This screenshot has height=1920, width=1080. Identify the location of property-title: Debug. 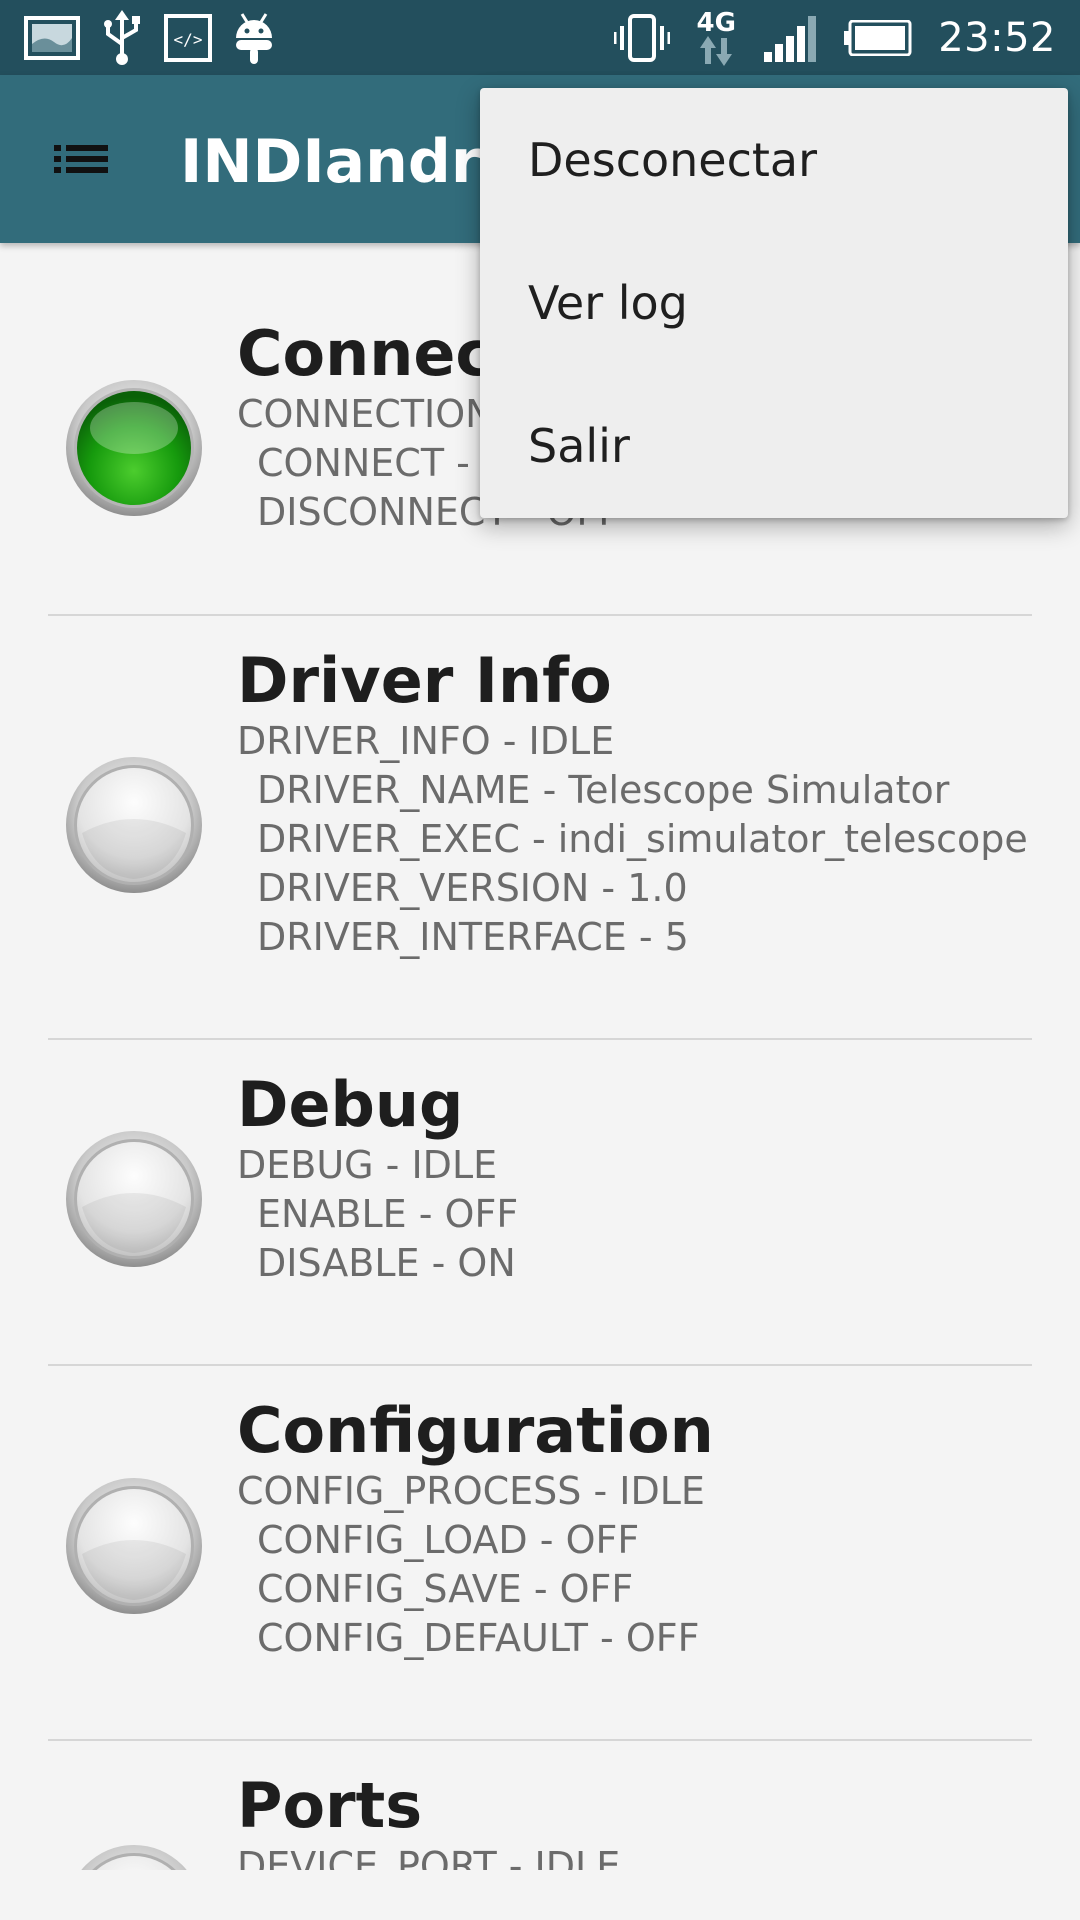
(350, 1104).